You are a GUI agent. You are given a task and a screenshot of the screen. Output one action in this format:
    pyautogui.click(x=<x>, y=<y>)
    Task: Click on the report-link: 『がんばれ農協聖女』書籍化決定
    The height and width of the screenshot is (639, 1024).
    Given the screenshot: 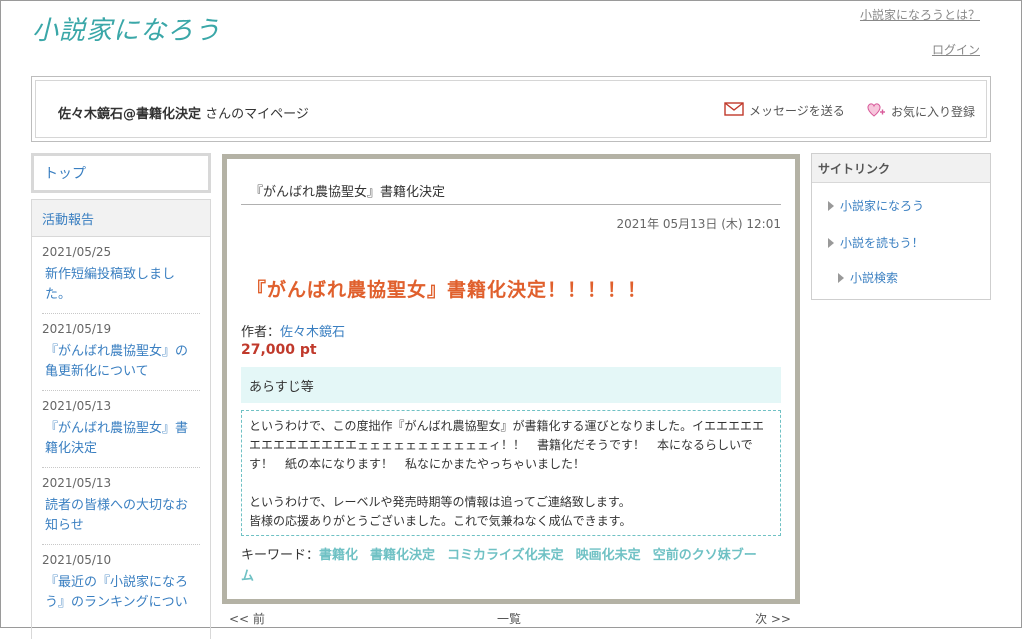 What is the action you would take?
    pyautogui.click(x=121, y=439)
    